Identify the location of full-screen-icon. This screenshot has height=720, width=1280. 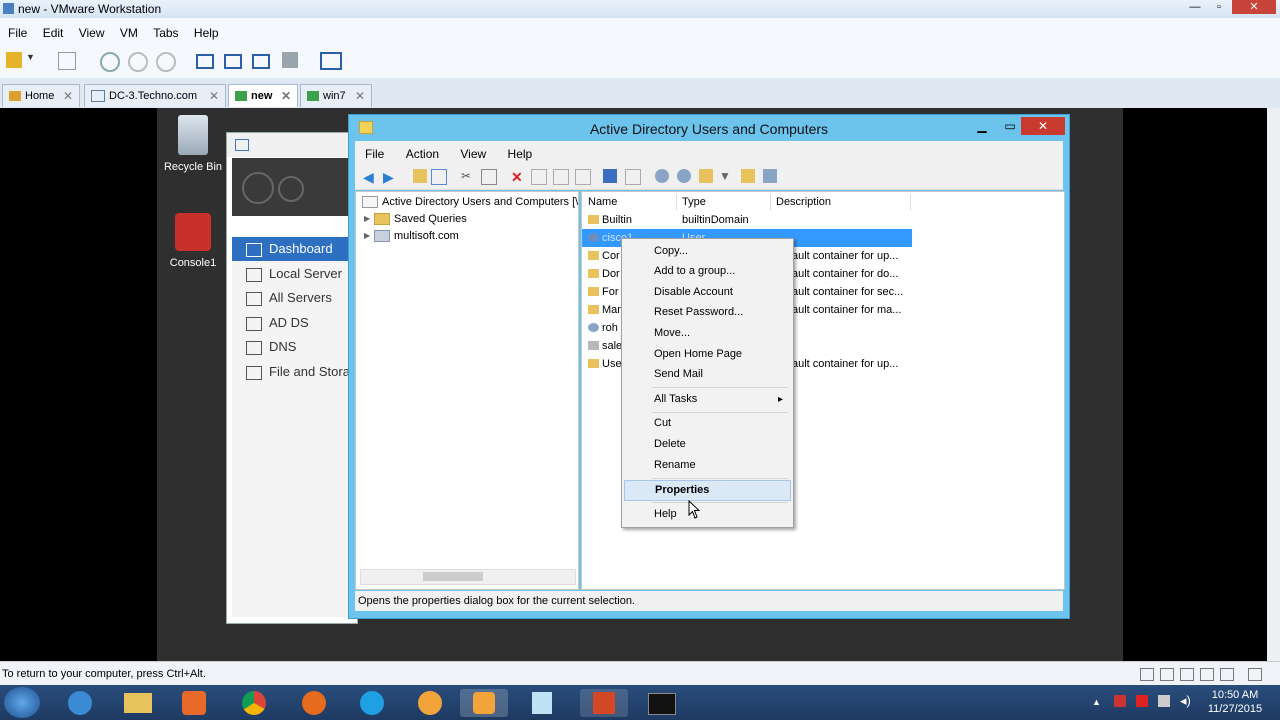
(261, 61).